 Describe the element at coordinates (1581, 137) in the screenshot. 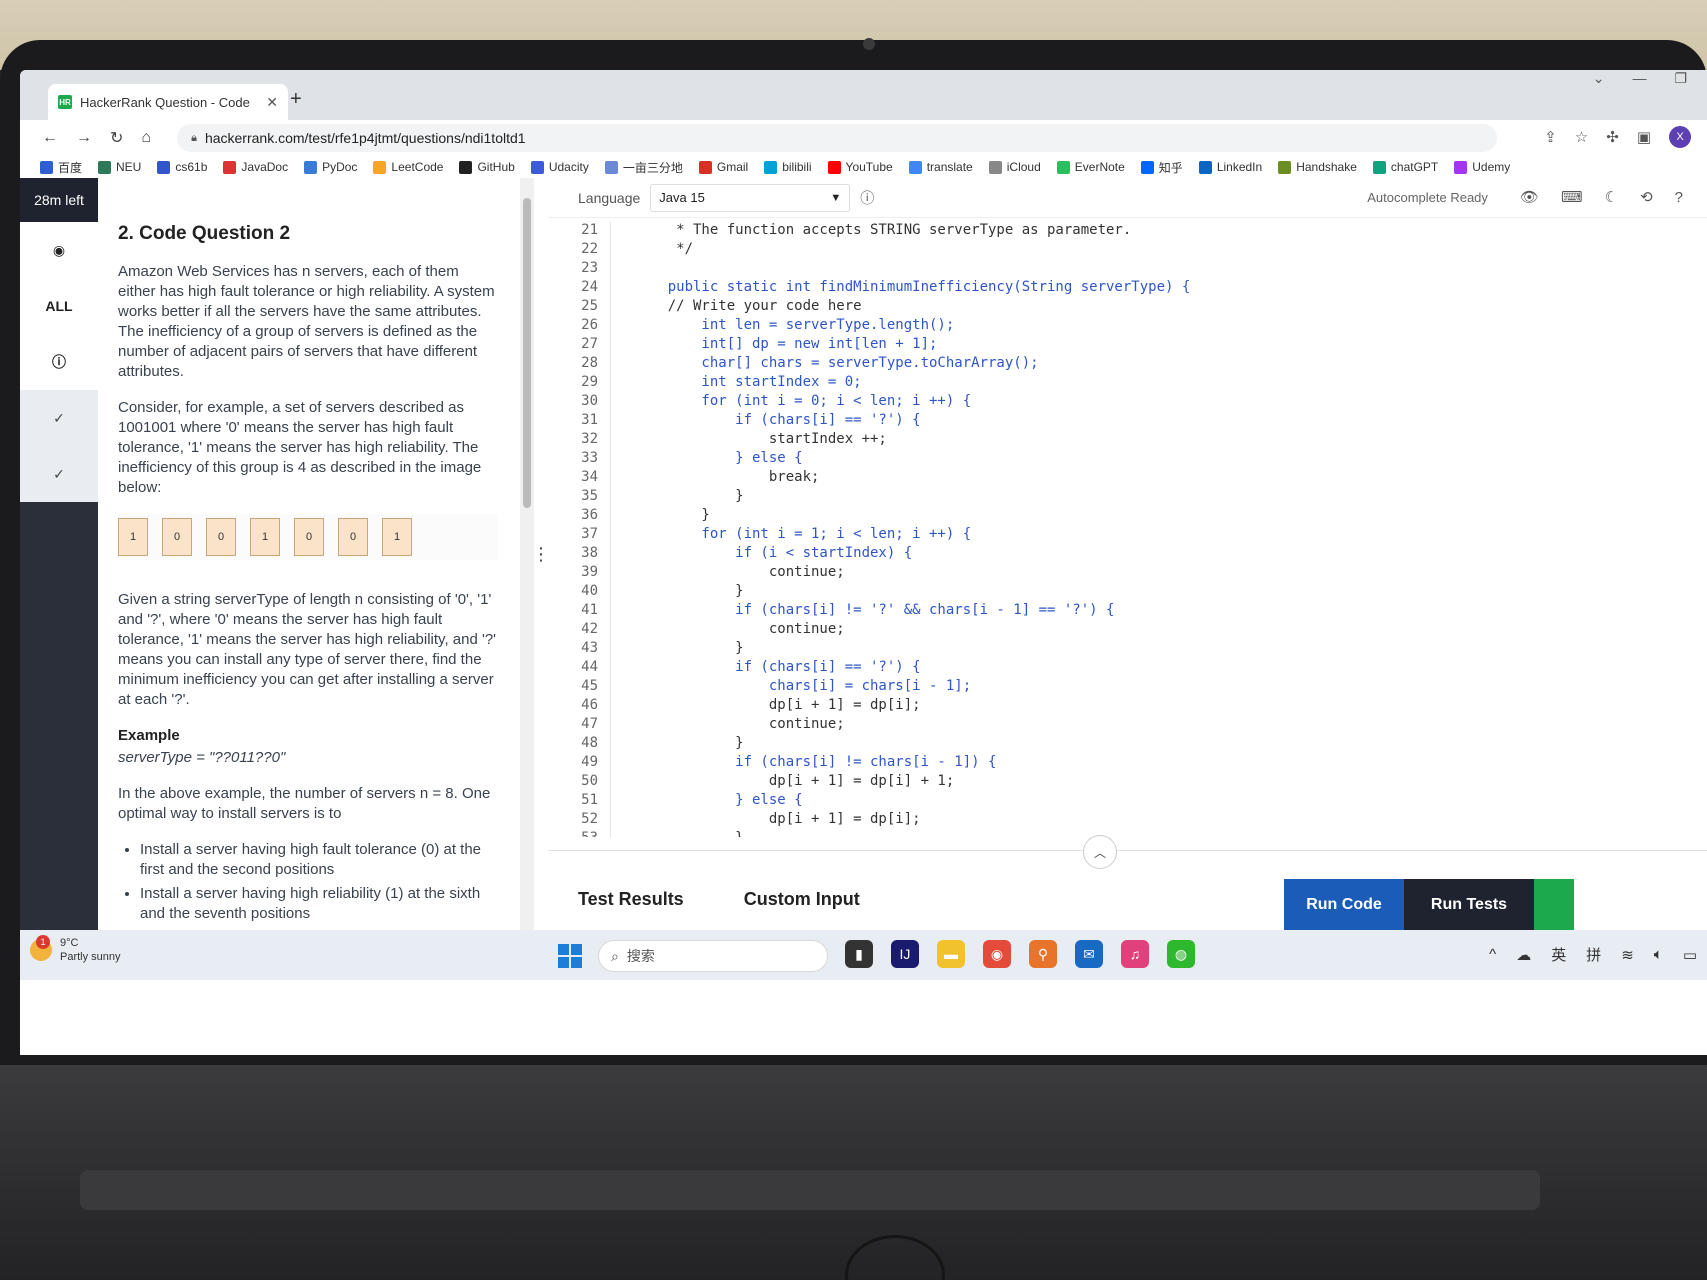

I see `star-icon: ☆` at that location.